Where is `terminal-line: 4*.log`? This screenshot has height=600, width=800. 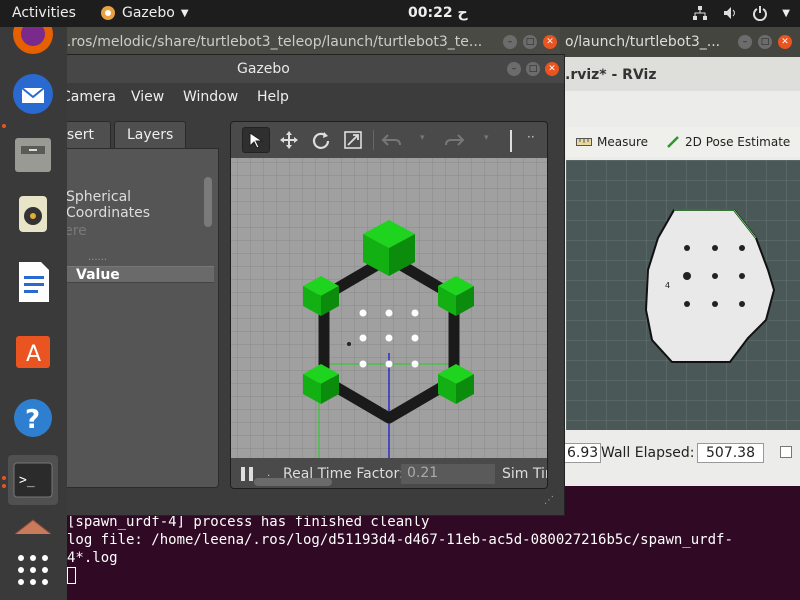 terminal-line: 4*.log is located at coordinates (92, 558).